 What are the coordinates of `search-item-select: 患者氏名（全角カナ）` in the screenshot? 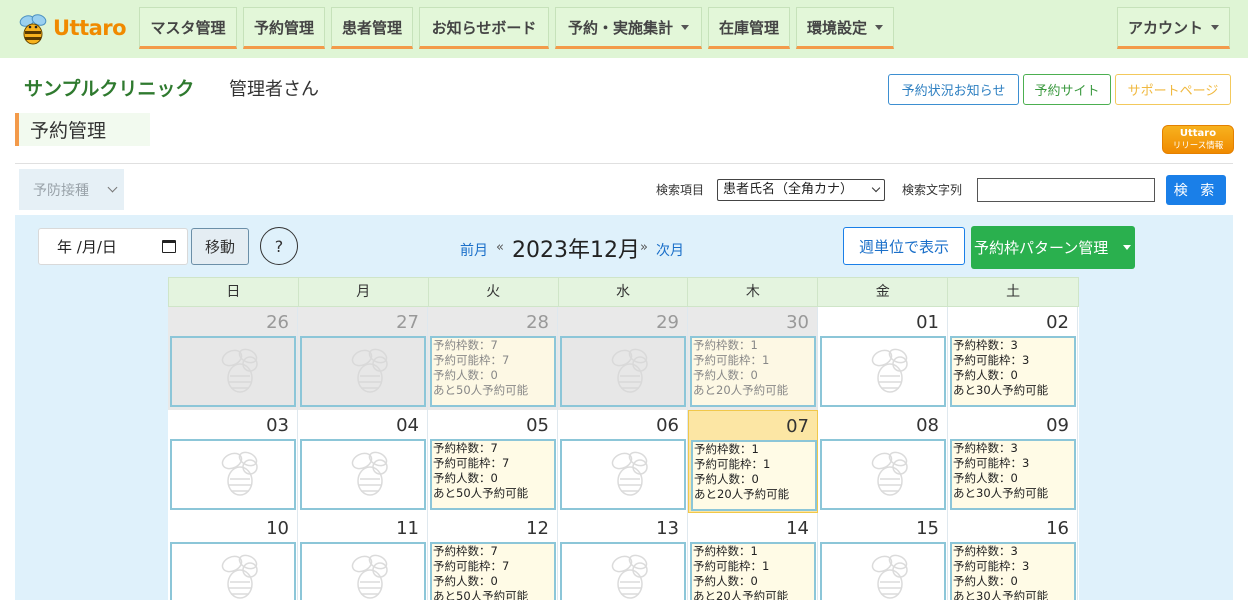 It's located at (801, 190).